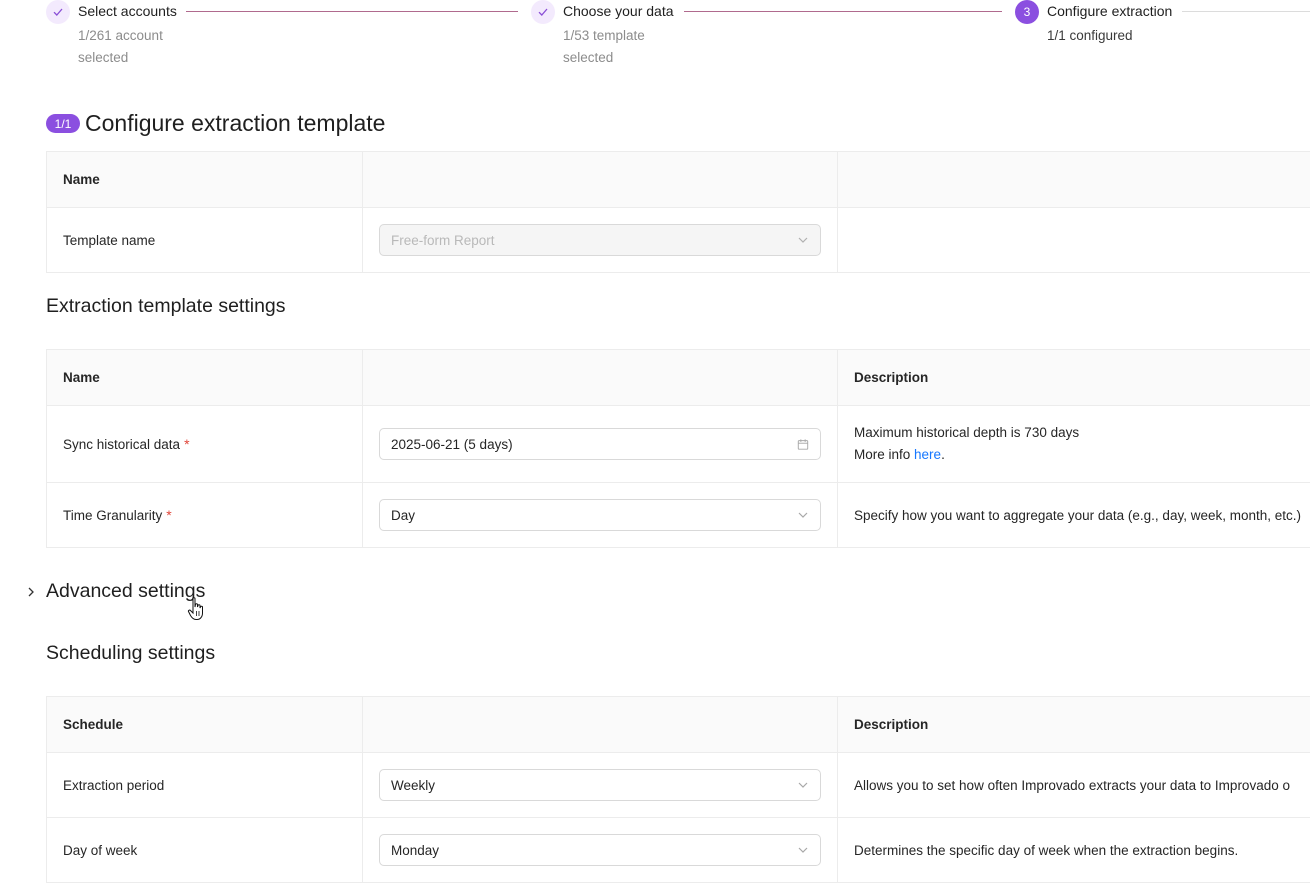 The width and height of the screenshot is (1310, 884). I want to click on select-value: Monday, so click(415, 850).